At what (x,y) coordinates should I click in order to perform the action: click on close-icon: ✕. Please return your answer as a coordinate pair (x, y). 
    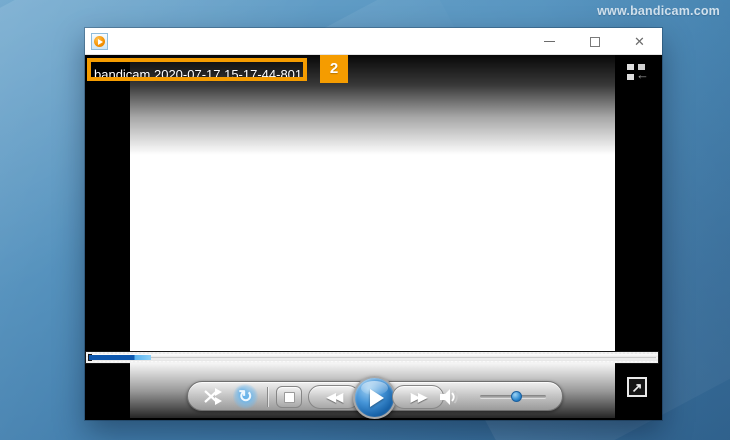
    Looking at the image, I should click on (639, 41).